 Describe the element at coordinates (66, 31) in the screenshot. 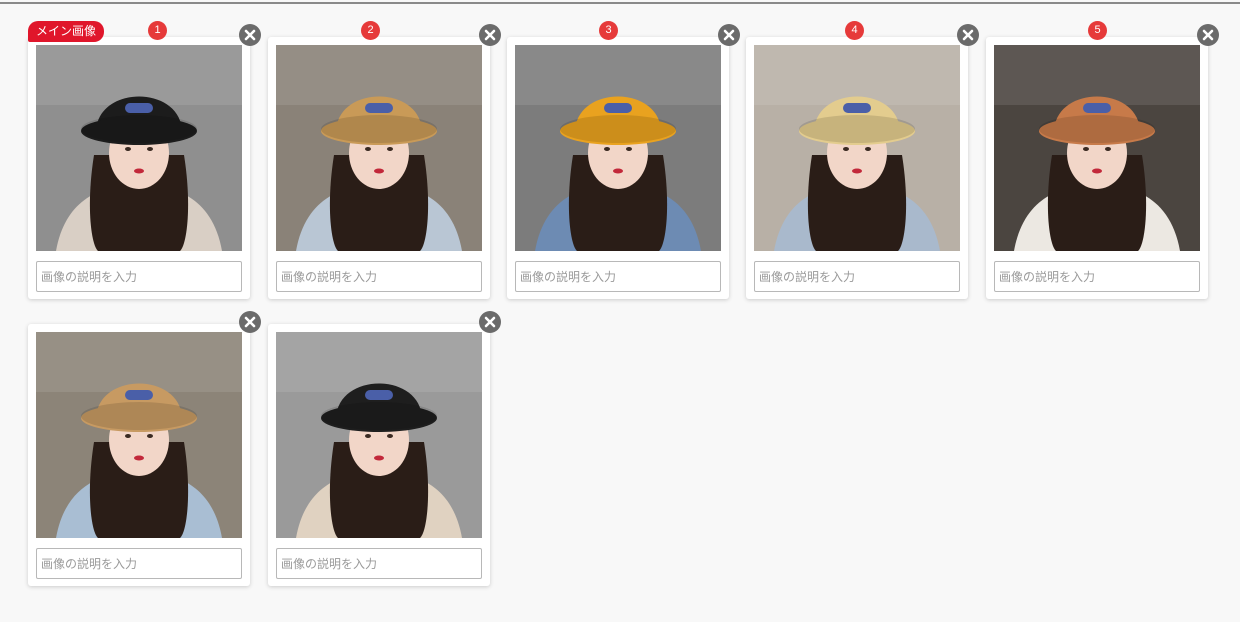

I see `main-image-badge: メイン画像` at that location.